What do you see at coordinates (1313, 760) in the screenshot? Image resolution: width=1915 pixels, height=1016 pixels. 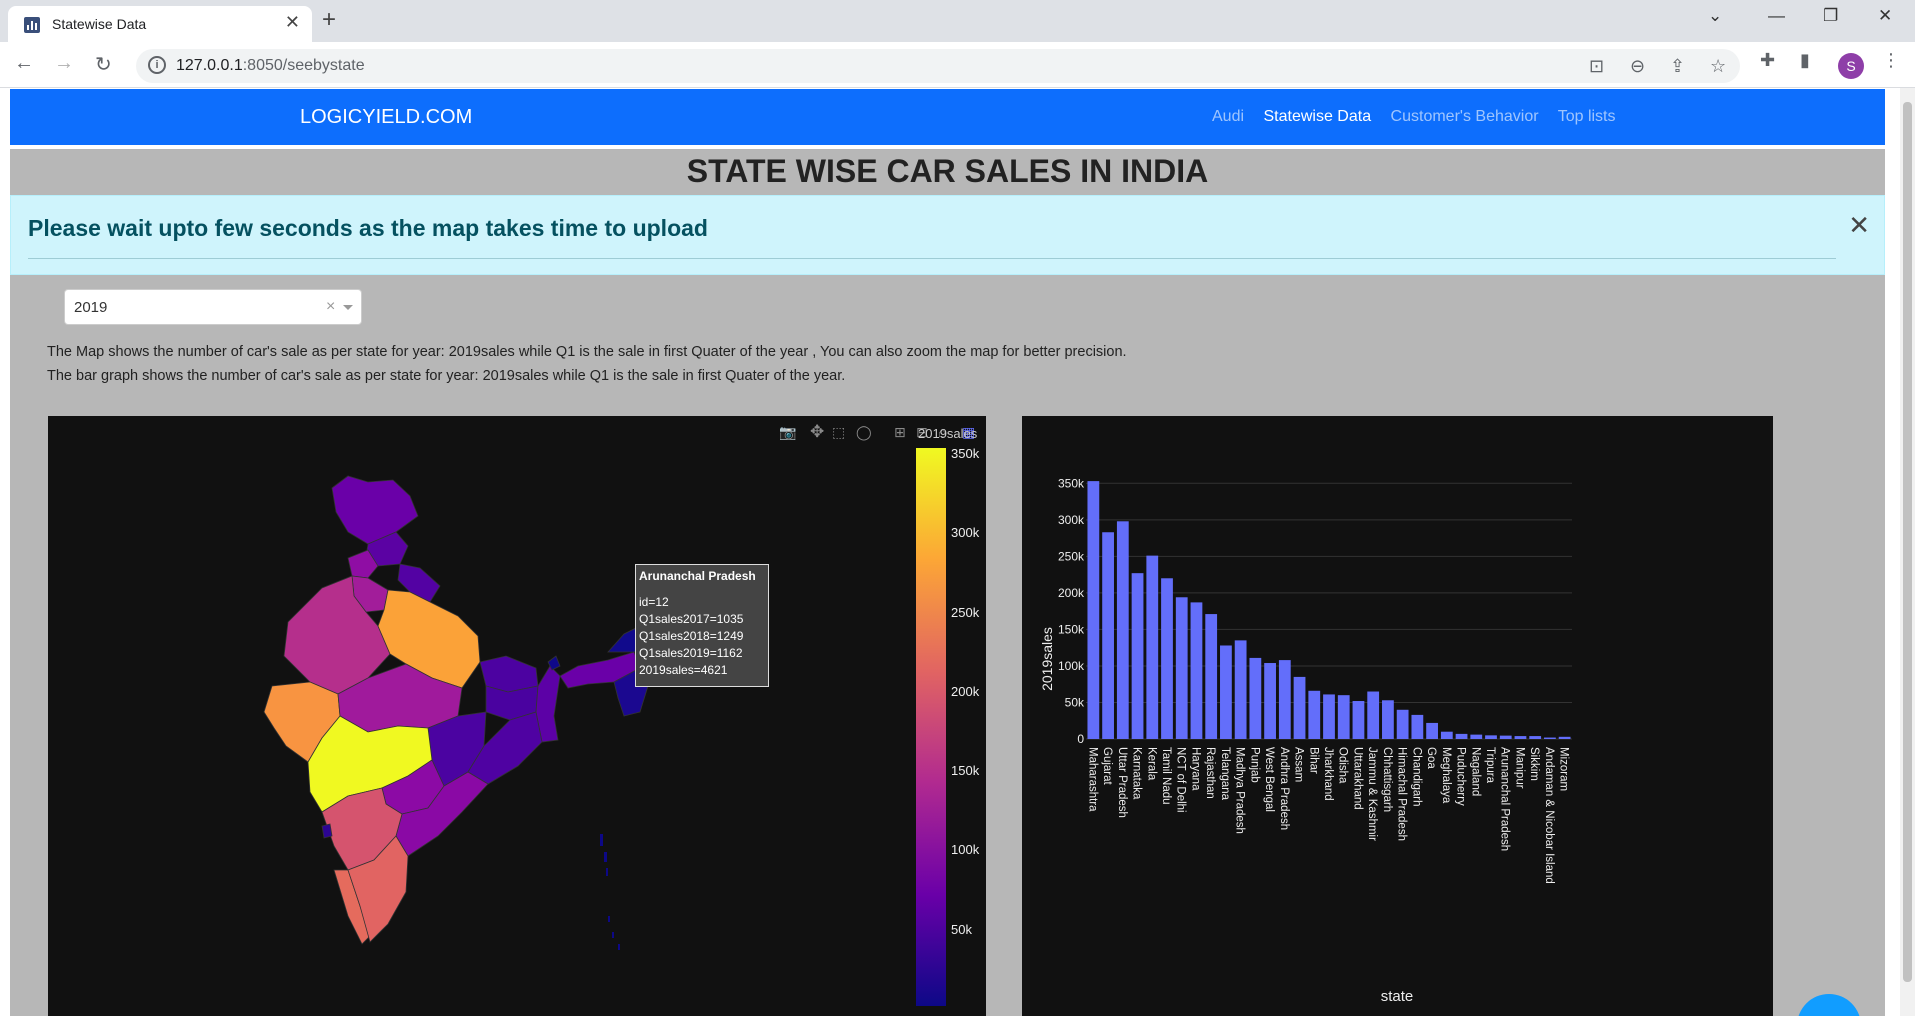 I see `bar-x-tick-label: Bihar` at bounding box center [1313, 760].